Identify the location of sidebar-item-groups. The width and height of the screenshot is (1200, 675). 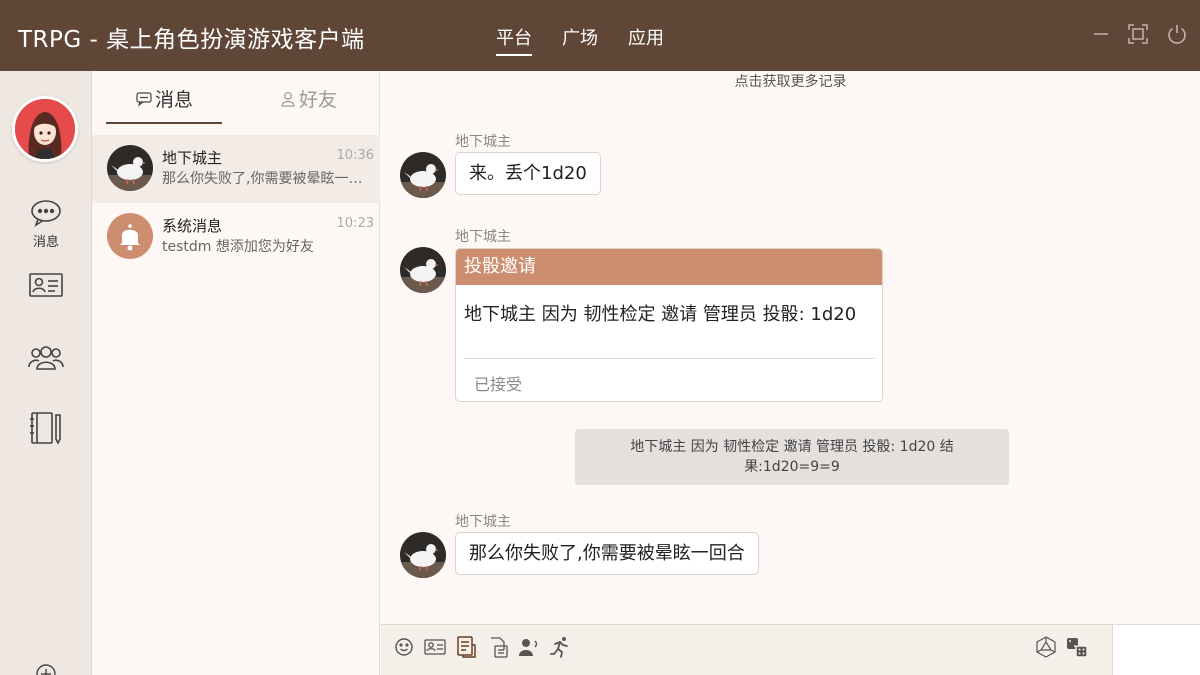
(46, 357).